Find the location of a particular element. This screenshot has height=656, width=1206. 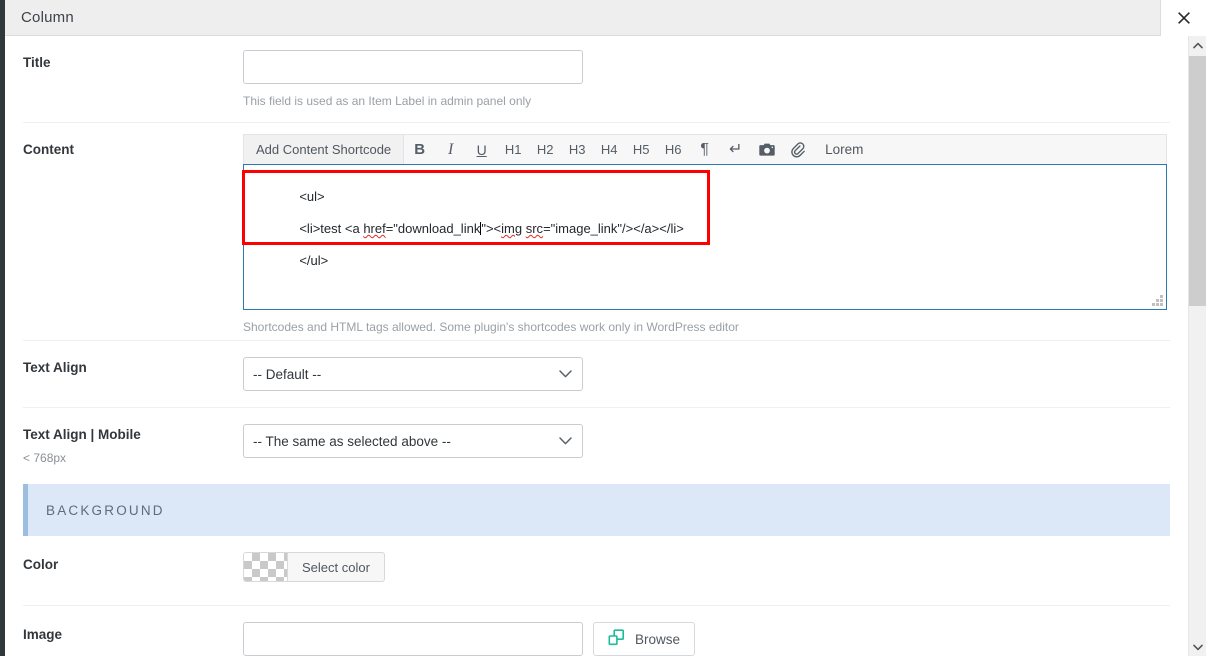

line-break-icon: ↵ is located at coordinates (735, 150).